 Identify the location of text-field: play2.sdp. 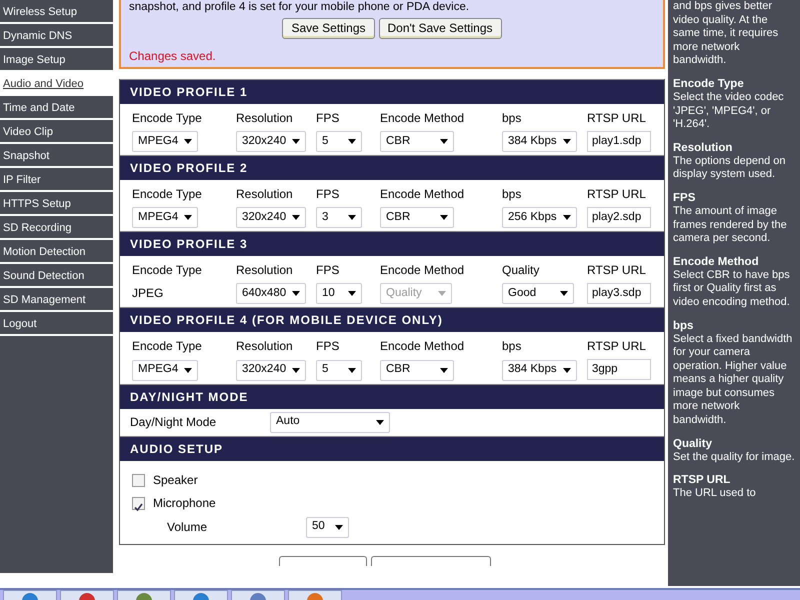
(619, 217).